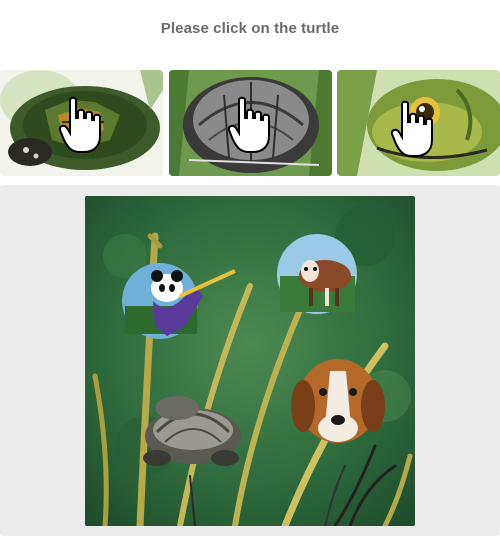  I want to click on cow-figure, so click(317, 274).